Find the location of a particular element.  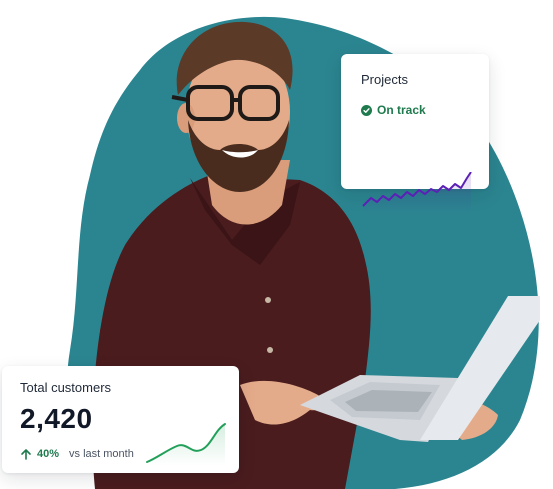

change-period: vs last month is located at coordinates (101, 454).